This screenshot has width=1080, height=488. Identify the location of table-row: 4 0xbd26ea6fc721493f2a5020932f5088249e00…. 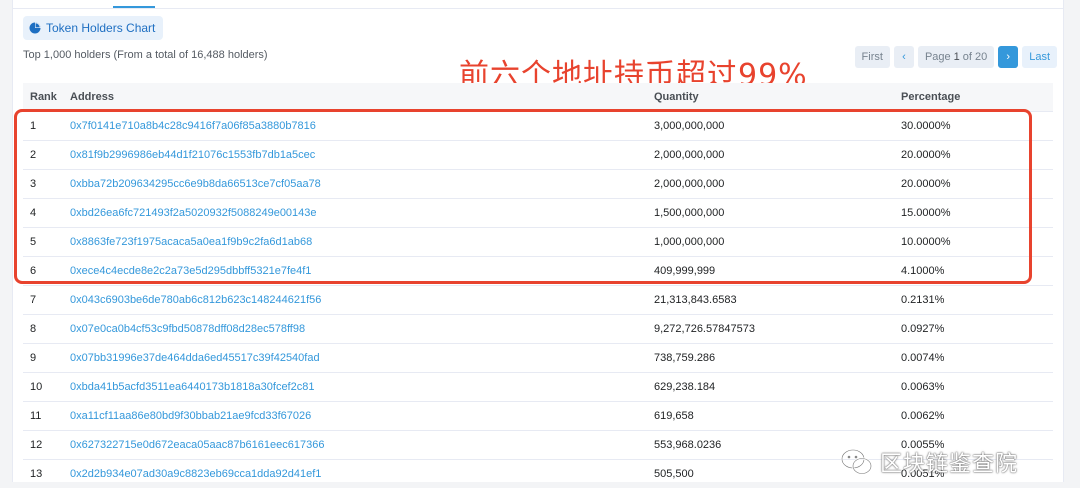
(538, 212).